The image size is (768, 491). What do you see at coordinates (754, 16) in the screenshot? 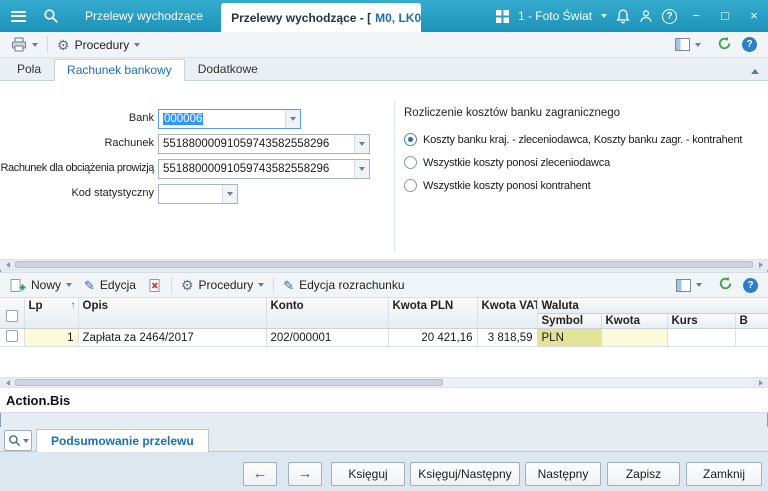
I see `window-close-button: ×` at bounding box center [754, 16].